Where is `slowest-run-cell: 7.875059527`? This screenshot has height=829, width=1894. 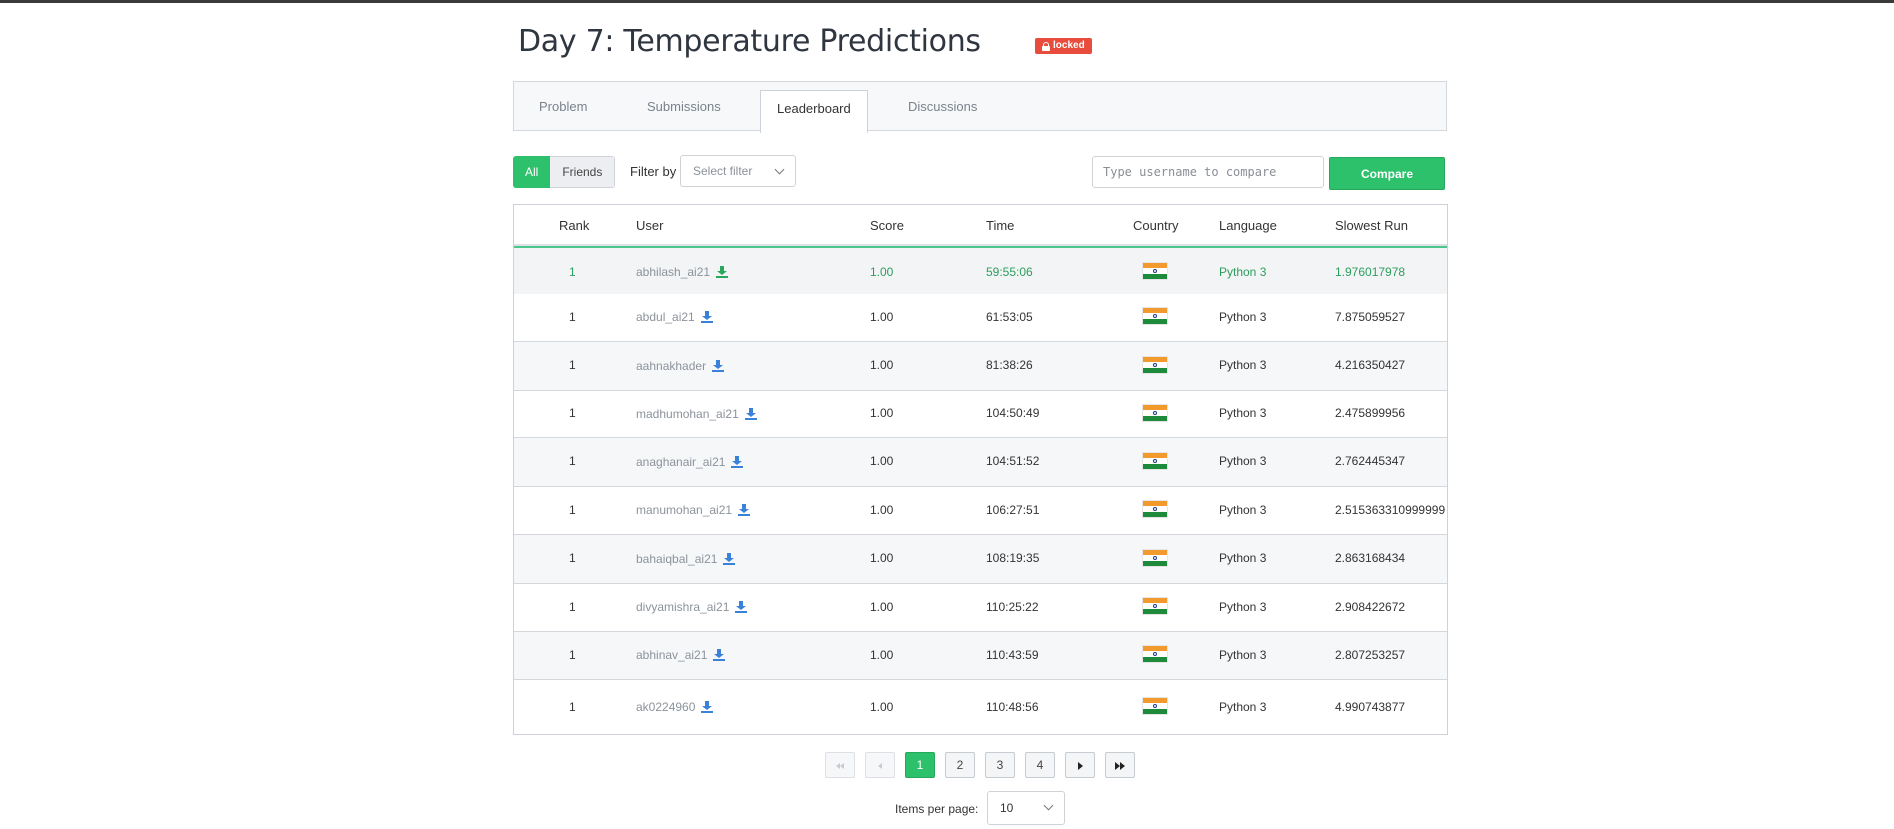 slowest-run-cell: 7.875059527 is located at coordinates (1370, 317).